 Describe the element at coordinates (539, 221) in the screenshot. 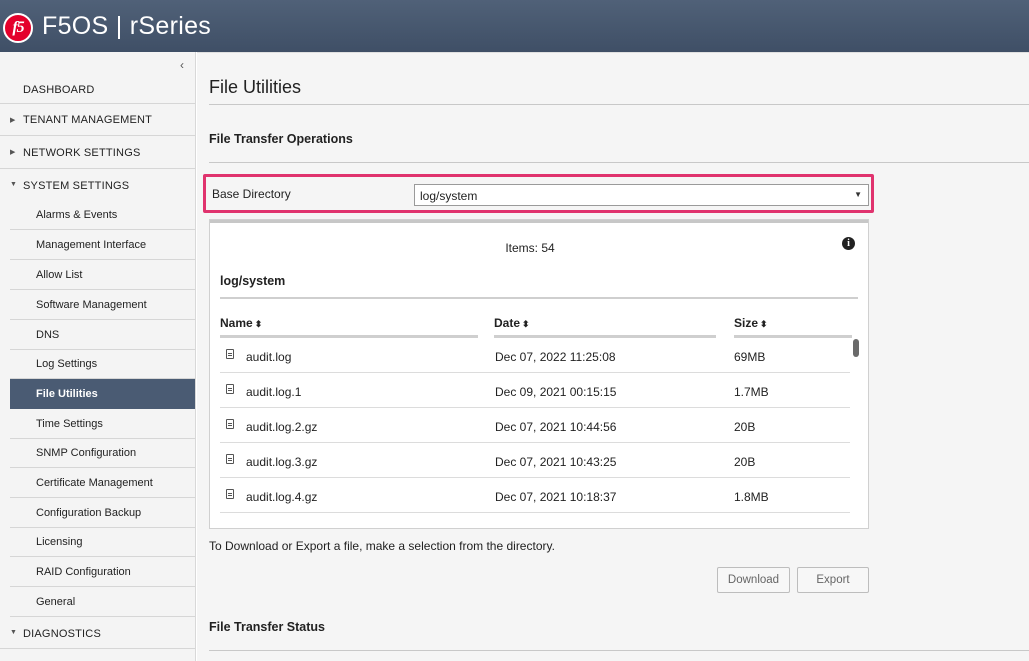

I see `panel-top-border` at that location.